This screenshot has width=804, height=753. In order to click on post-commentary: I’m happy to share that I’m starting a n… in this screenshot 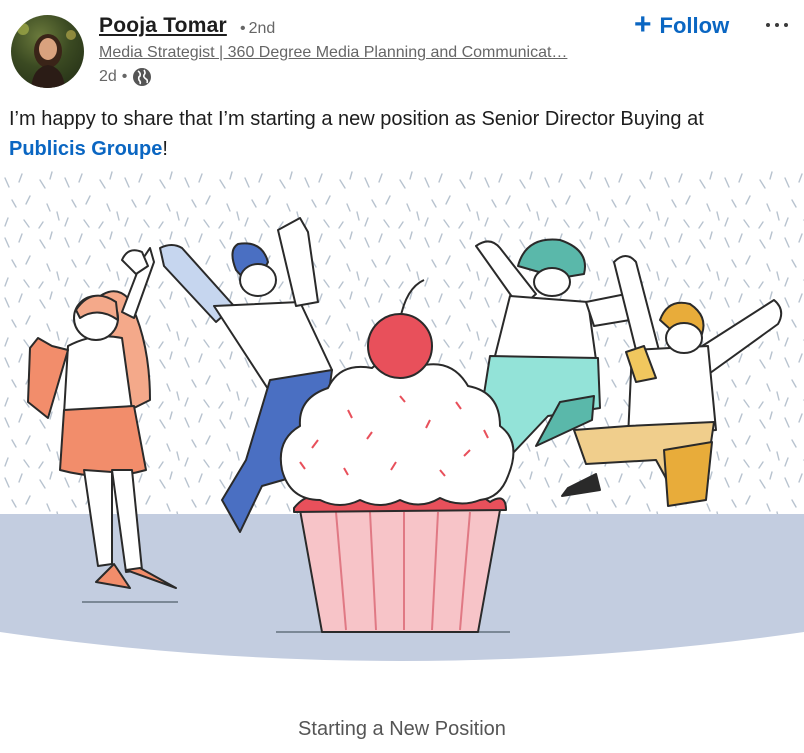, I will do `click(389, 134)`.